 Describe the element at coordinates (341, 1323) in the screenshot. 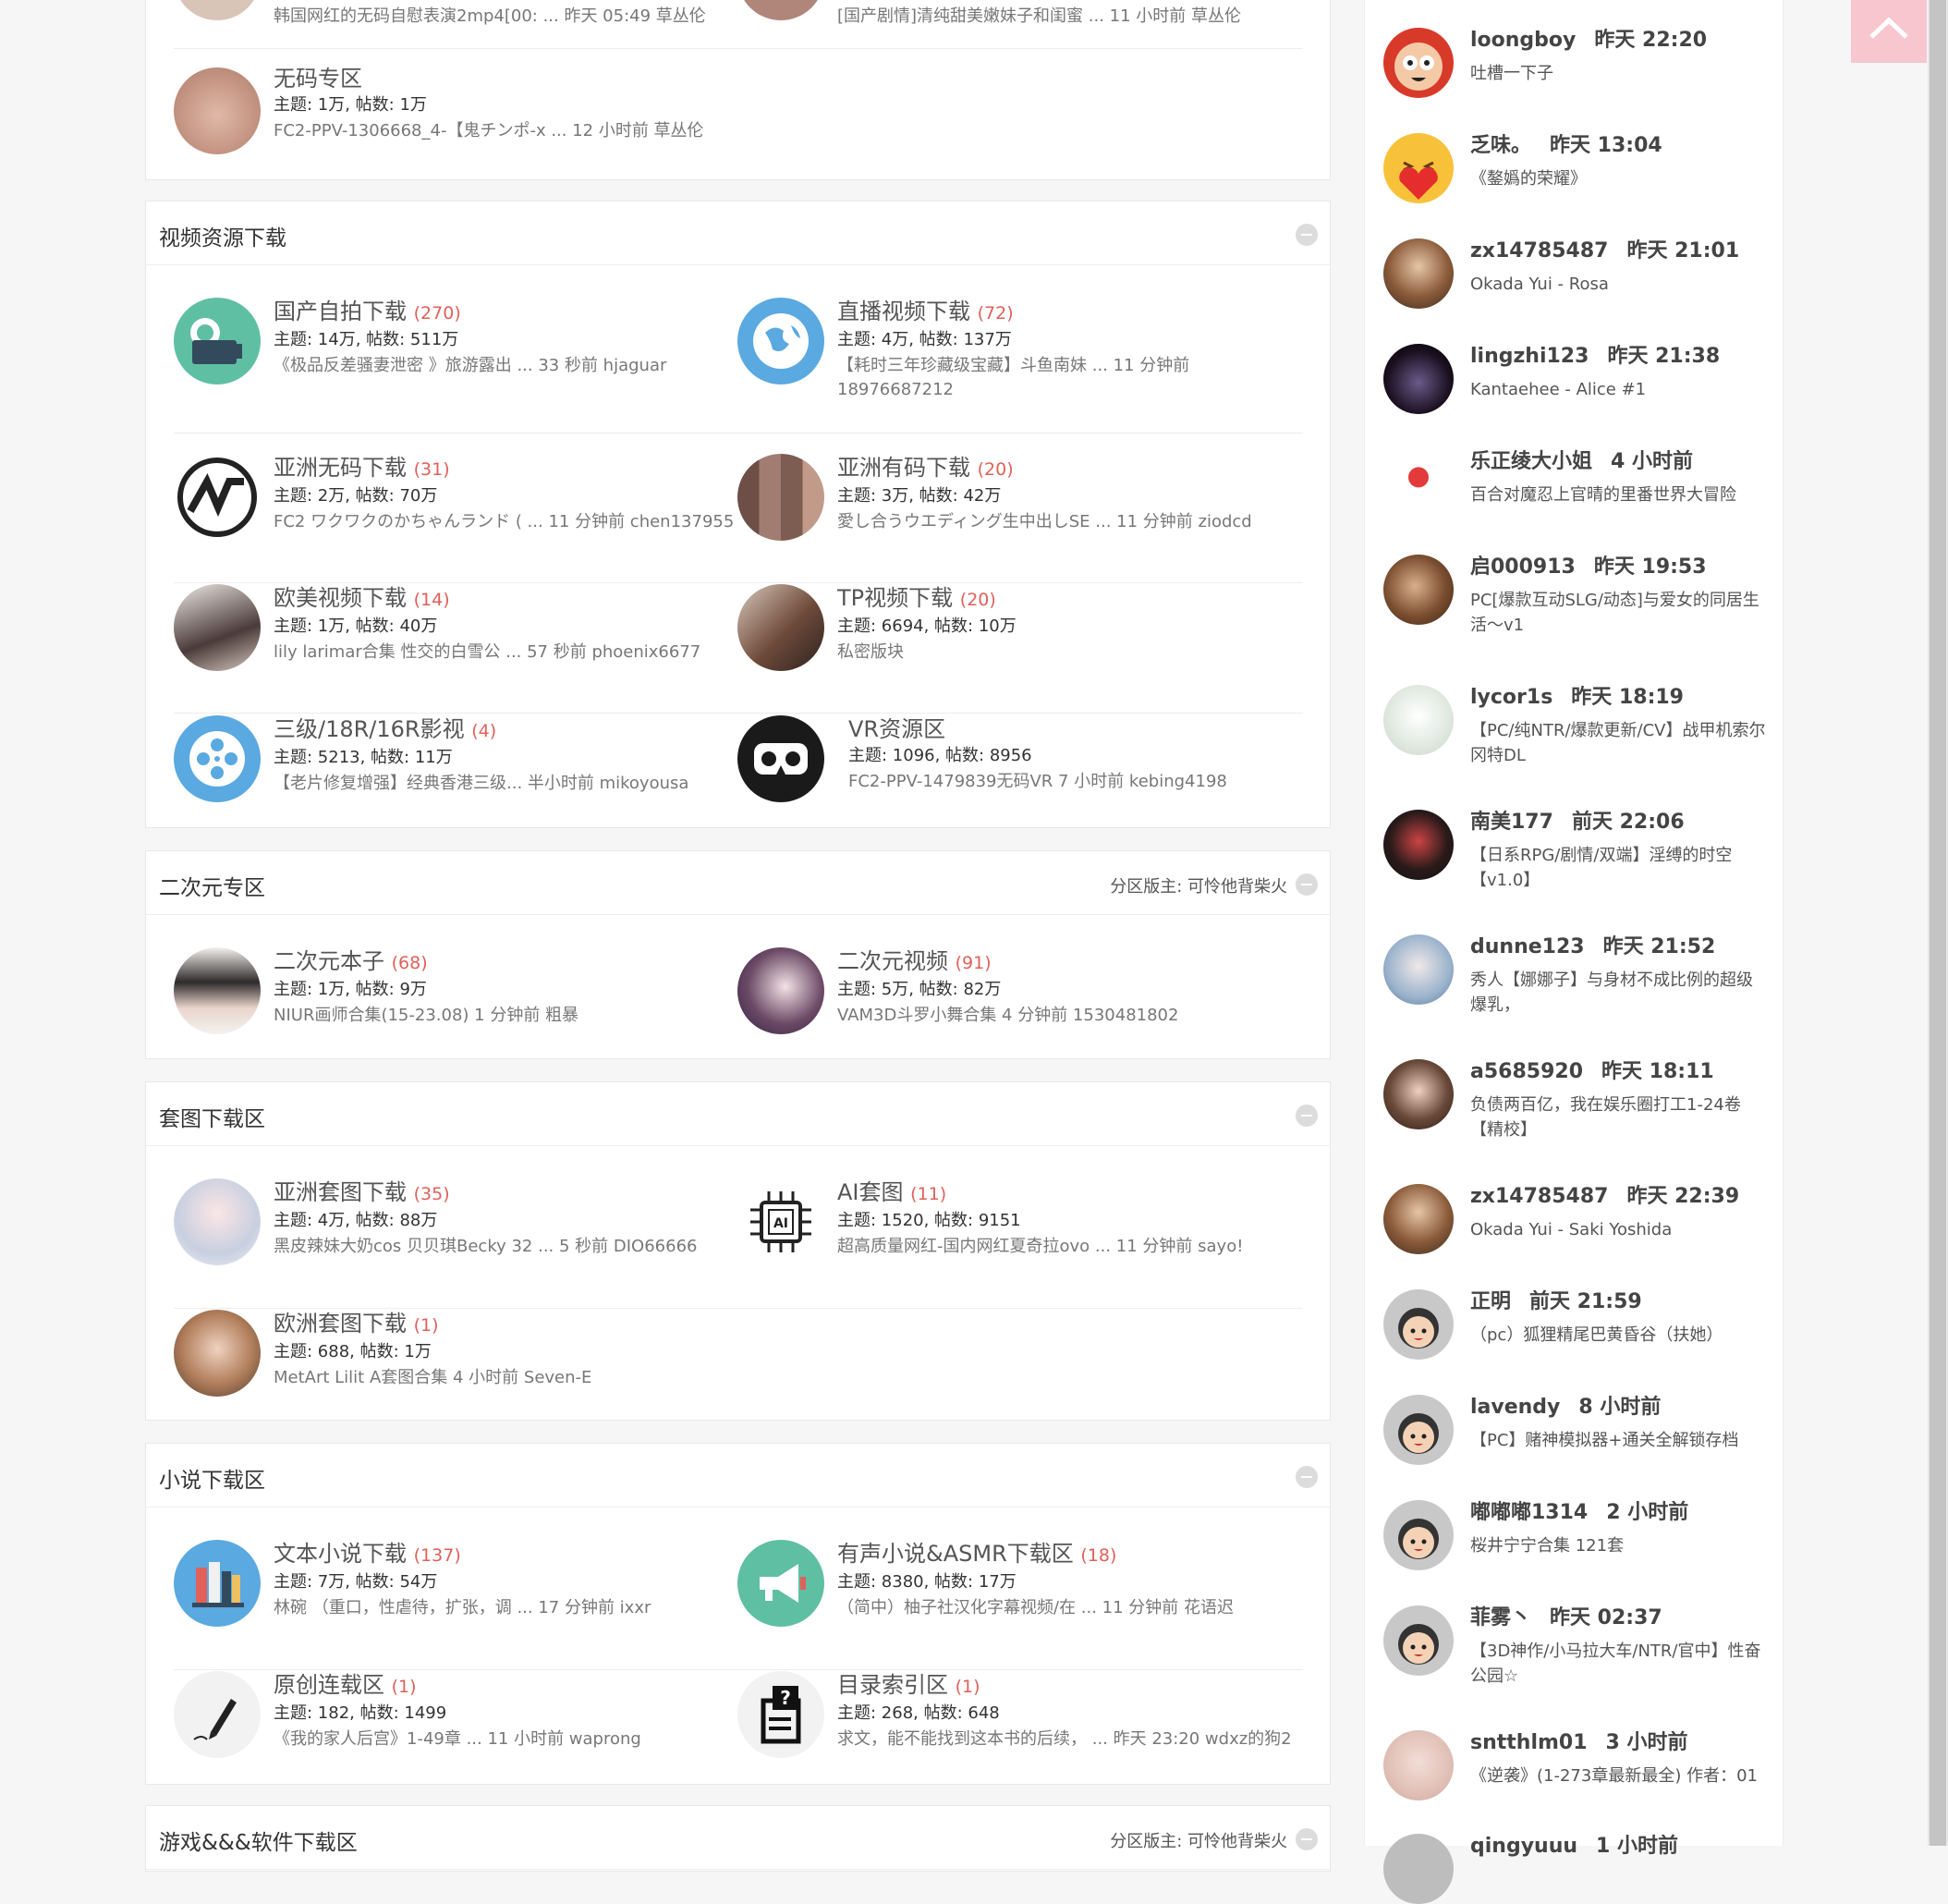

I see `forum-name: 欧洲套图下载` at that location.